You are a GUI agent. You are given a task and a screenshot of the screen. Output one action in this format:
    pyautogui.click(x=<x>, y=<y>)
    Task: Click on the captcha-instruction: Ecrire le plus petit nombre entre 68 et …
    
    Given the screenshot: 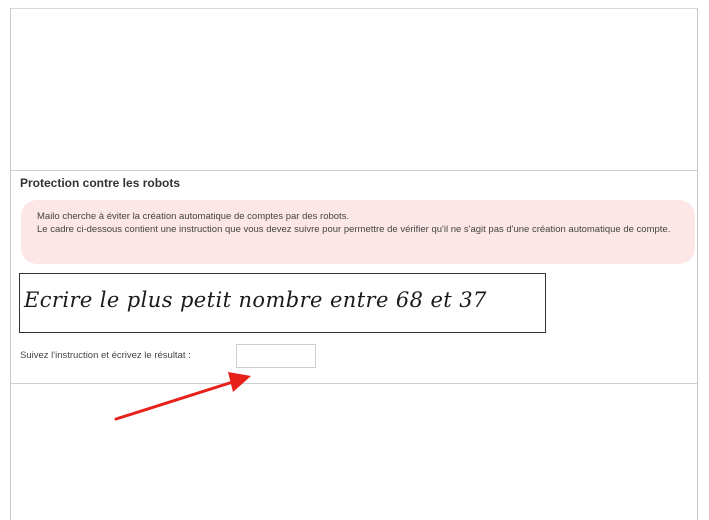 What is the action you would take?
    pyautogui.click(x=255, y=300)
    